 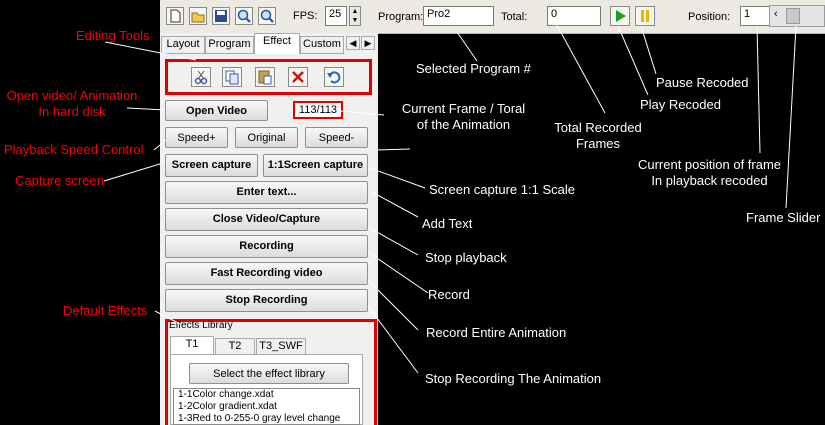 I want to click on annotation-default-effects: Default Effects, so click(x=105, y=310).